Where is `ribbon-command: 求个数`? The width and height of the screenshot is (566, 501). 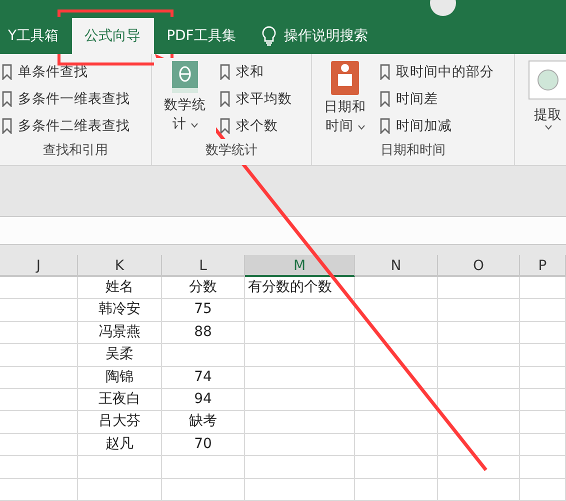 ribbon-command: 求个数 is located at coordinates (256, 126).